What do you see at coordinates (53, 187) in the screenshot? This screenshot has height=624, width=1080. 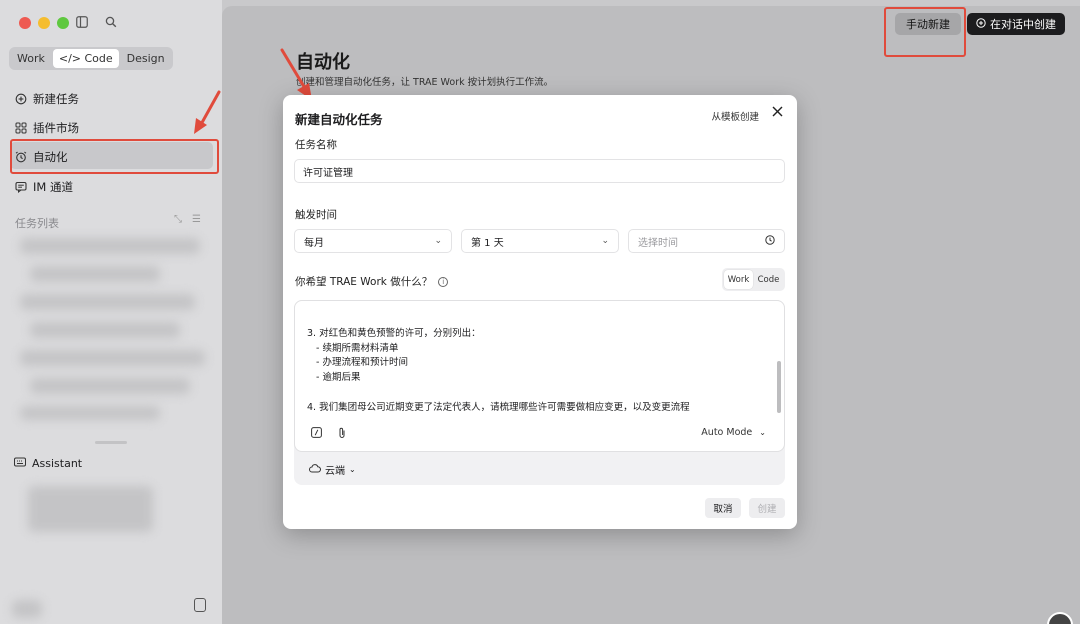 I see `sidebar-item-label: IM 通道` at bounding box center [53, 187].